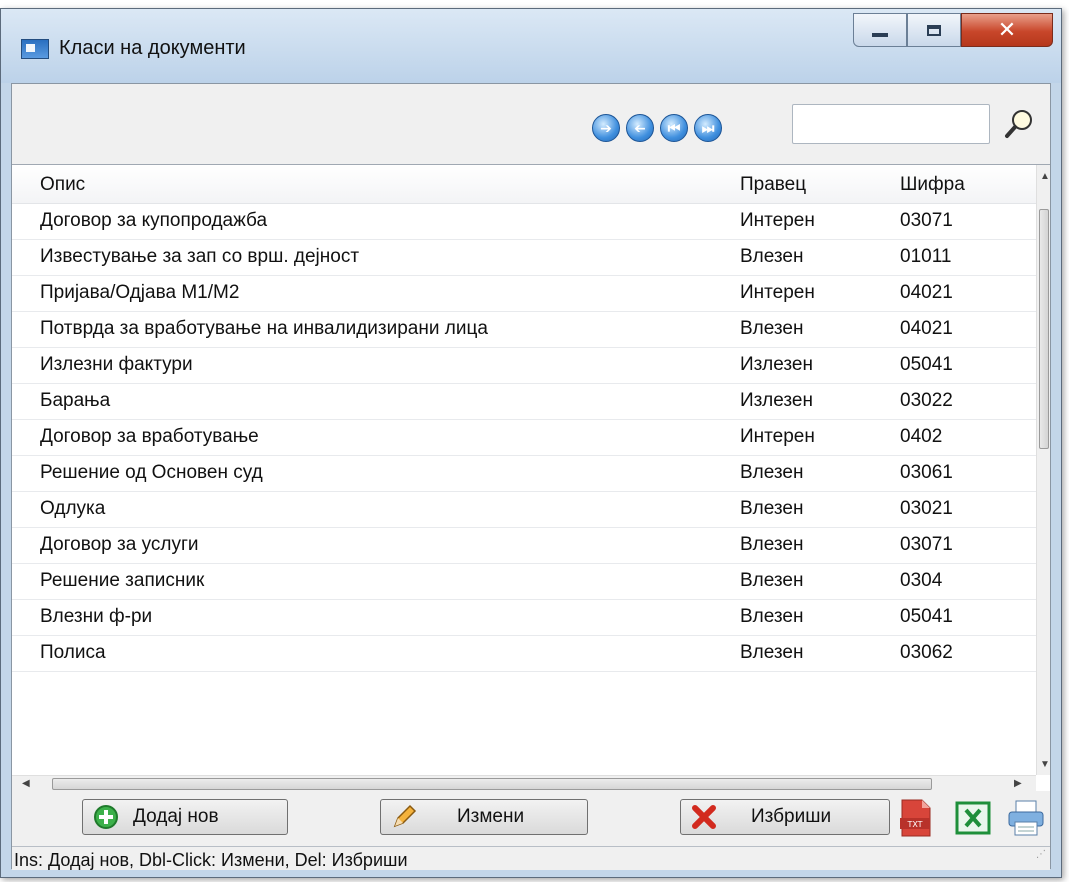 The height and width of the screenshot is (882, 1069). What do you see at coordinates (491, 816) in the screenshot?
I see `edit-button-label: Измени` at bounding box center [491, 816].